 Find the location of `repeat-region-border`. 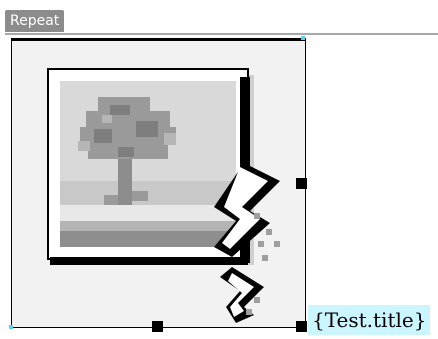

repeat-region-border is located at coordinates (221, 34).